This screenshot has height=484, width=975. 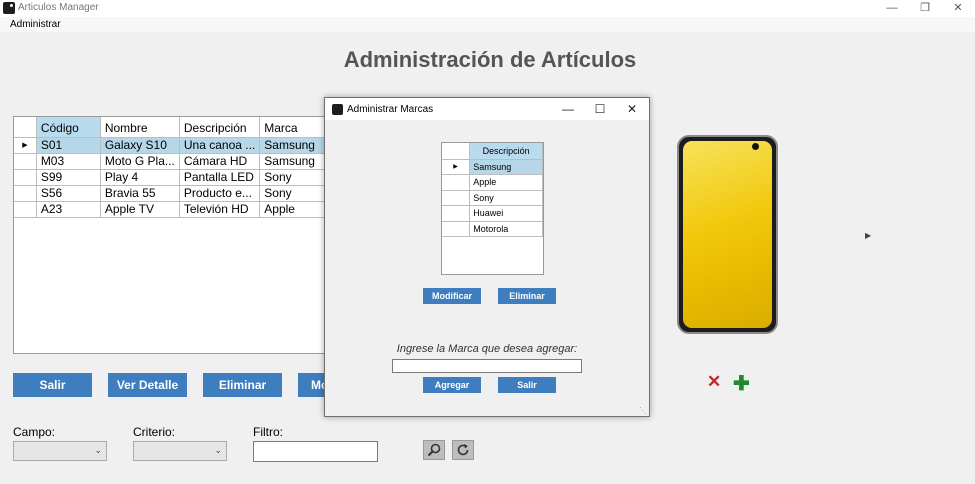 I want to click on list-item: Huawei, so click(x=492, y=213).